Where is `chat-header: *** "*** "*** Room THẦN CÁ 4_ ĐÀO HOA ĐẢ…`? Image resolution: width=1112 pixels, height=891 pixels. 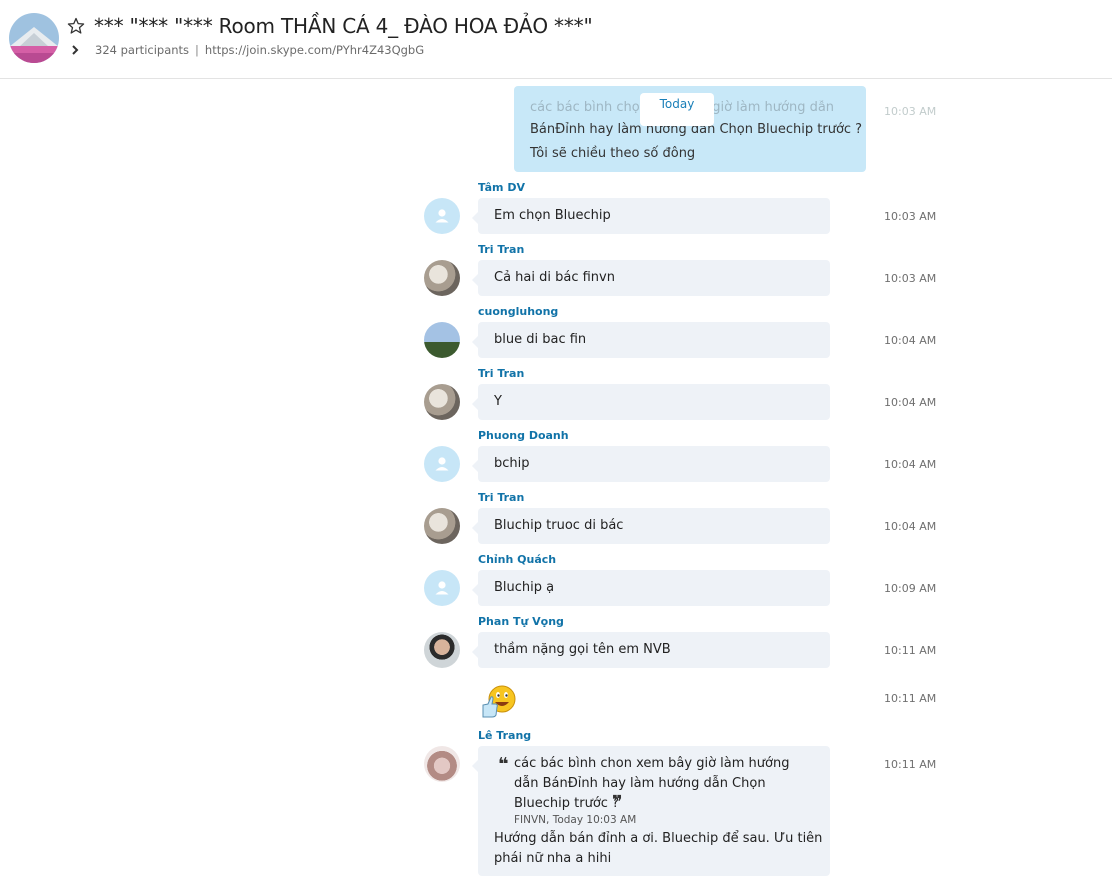 chat-header: *** "*** "*** Room THẦN CÁ 4_ ĐÀO HOA ĐẢ… is located at coordinates (556, 39).